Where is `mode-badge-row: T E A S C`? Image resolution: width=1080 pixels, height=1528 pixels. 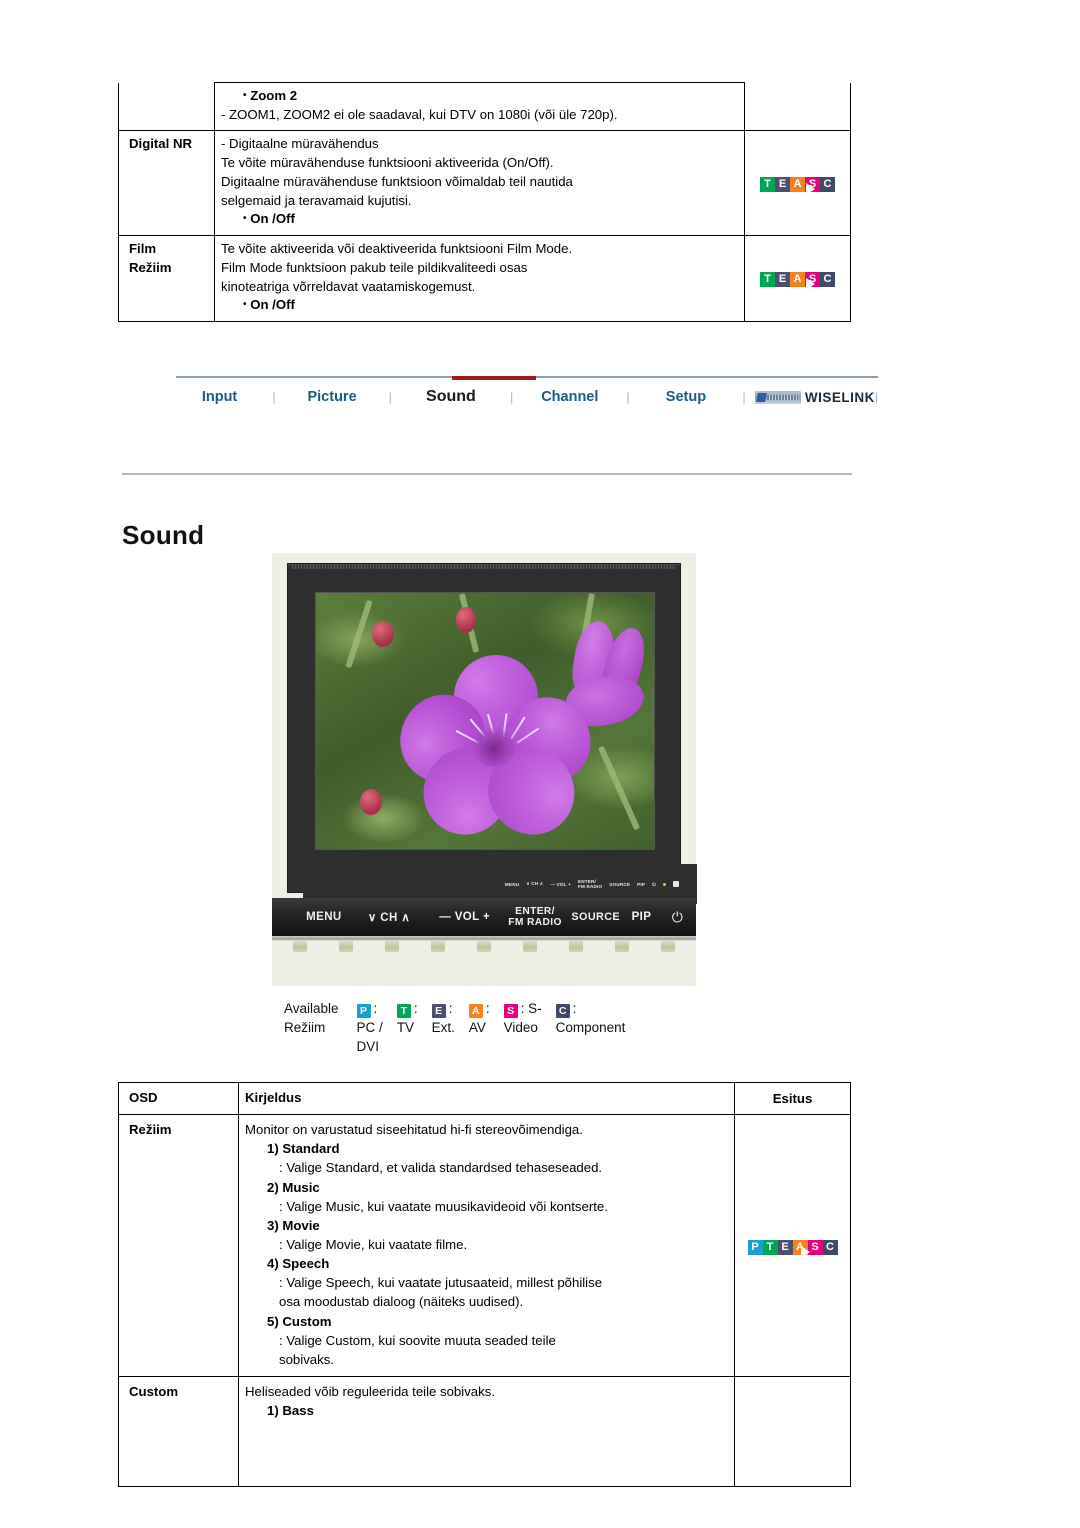
mode-badge-row: T E A S C is located at coordinates (797, 280).